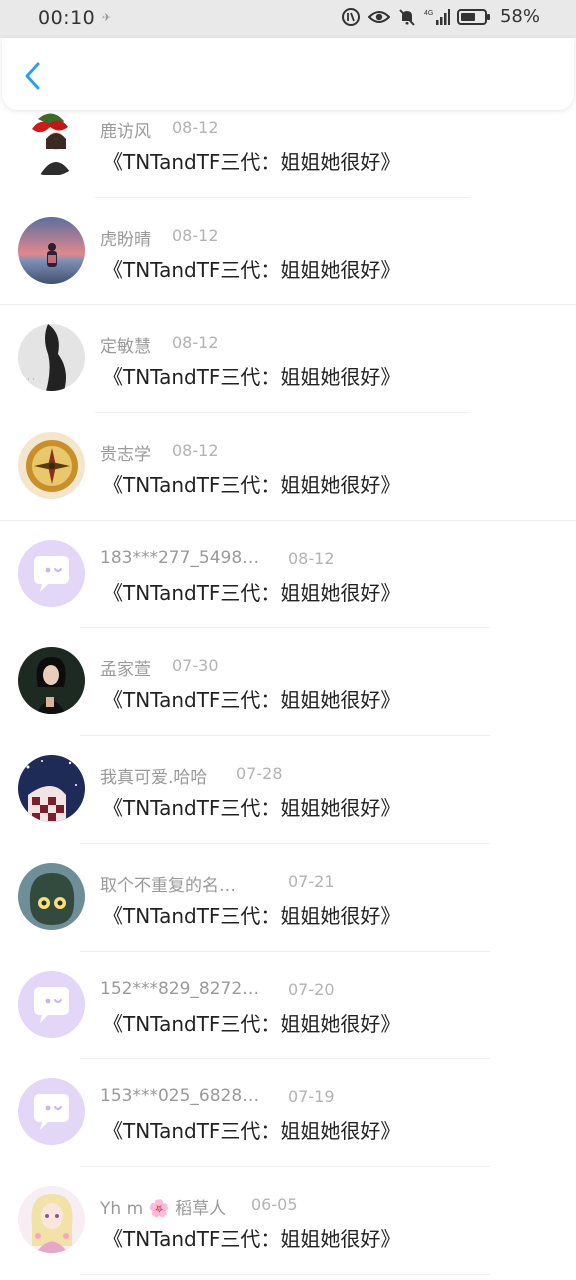  What do you see at coordinates (288, 1006) in the screenshot?
I see `list-item: 152***829_8272… 07-20 《TNTandTF三代：姐姐她很好》` at bounding box center [288, 1006].